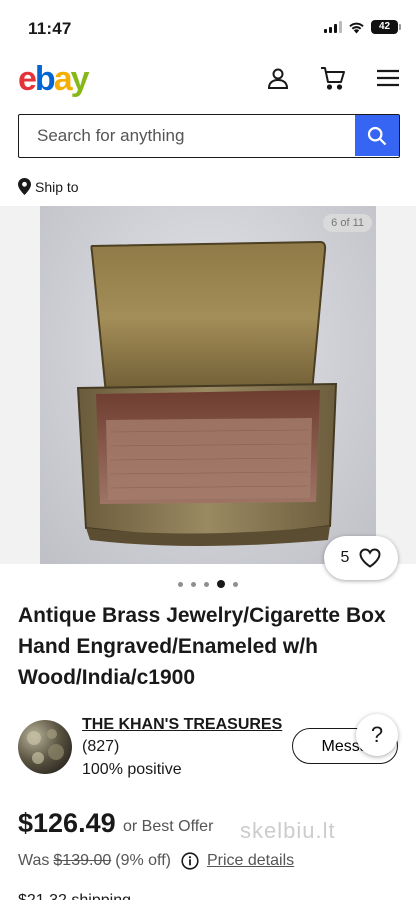 The image size is (416, 900). Describe the element at coordinates (356, 27) in the screenshot. I see `wifi-icon` at that location.